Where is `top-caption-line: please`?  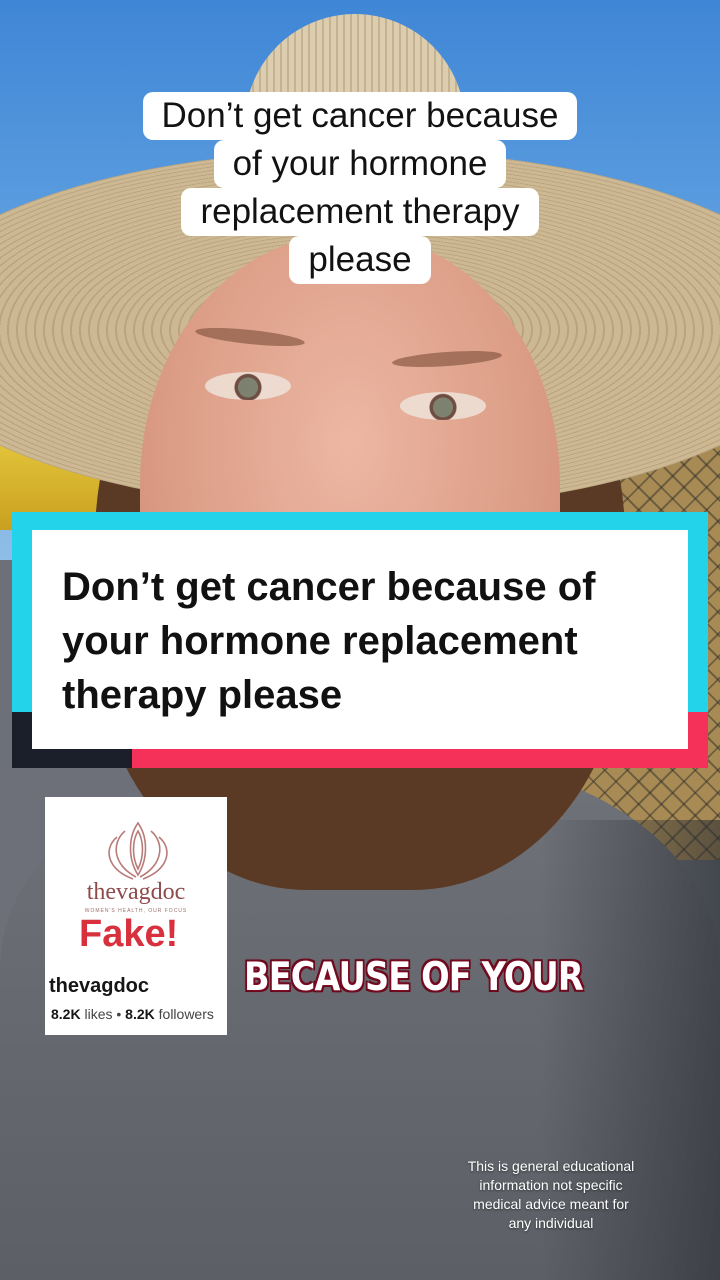 top-caption-line: please is located at coordinates (360, 260).